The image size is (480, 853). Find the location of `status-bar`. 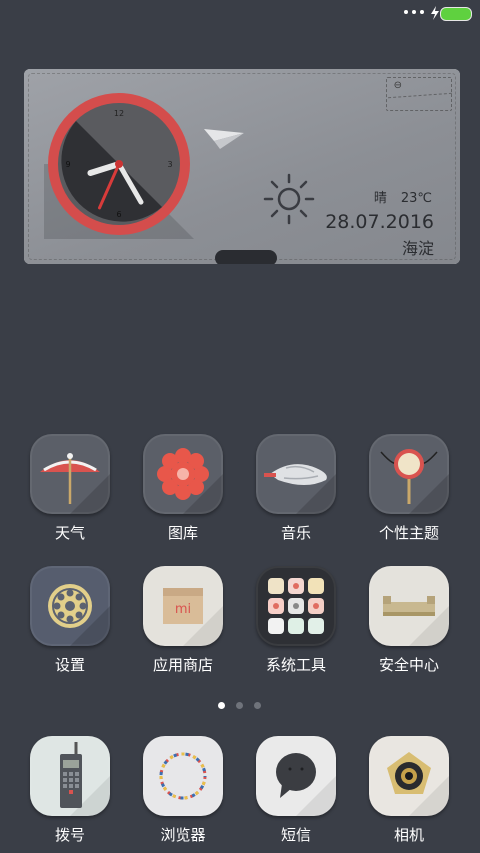

status-bar is located at coordinates (240, 14).